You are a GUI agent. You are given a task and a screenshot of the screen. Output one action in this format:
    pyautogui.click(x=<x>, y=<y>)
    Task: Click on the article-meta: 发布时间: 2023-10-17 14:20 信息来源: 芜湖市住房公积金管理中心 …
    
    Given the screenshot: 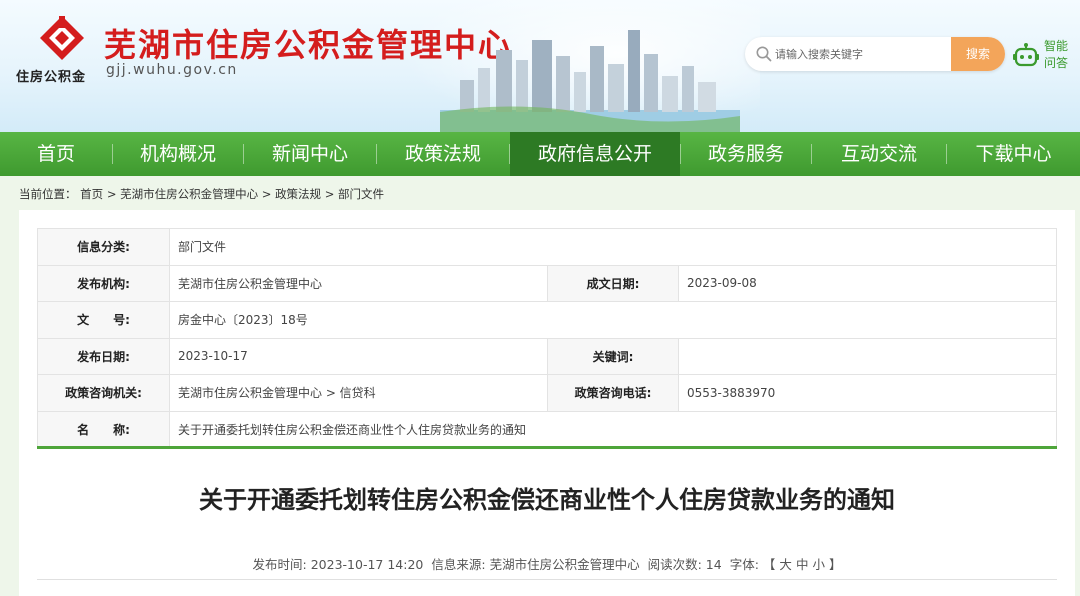 What is the action you would take?
    pyautogui.click(x=547, y=563)
    